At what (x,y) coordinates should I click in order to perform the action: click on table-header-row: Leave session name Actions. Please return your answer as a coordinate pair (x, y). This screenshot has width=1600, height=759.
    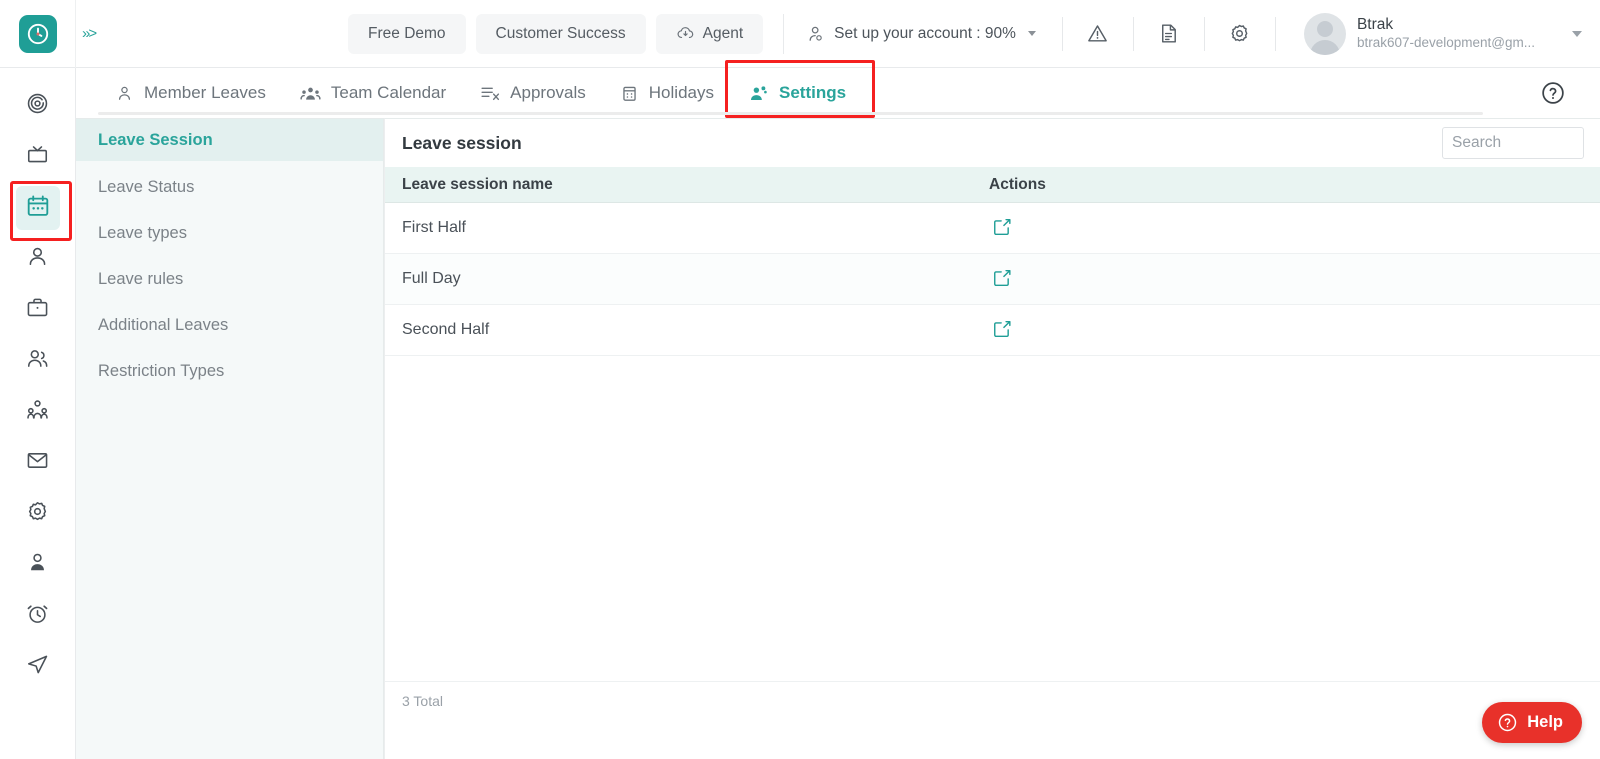
    Looking at the image, I should click on (992, 185).